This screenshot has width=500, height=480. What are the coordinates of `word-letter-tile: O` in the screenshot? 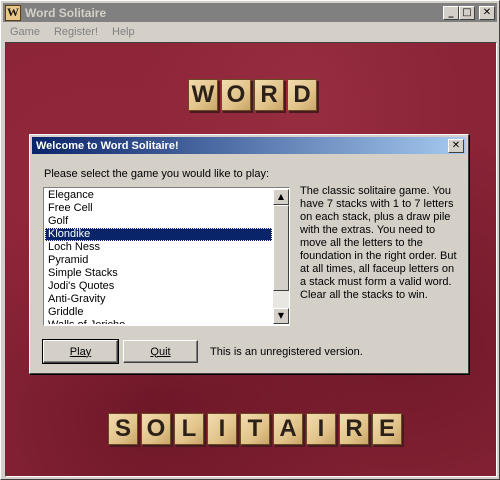 It's located at (236, 95).